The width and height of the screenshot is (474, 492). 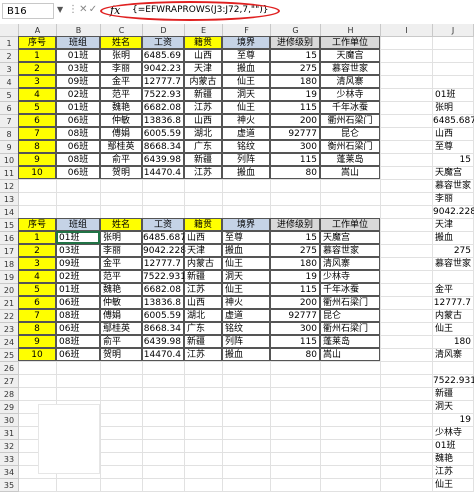 I want to click on table-cell: 湖北, so click(x=203, y=315).